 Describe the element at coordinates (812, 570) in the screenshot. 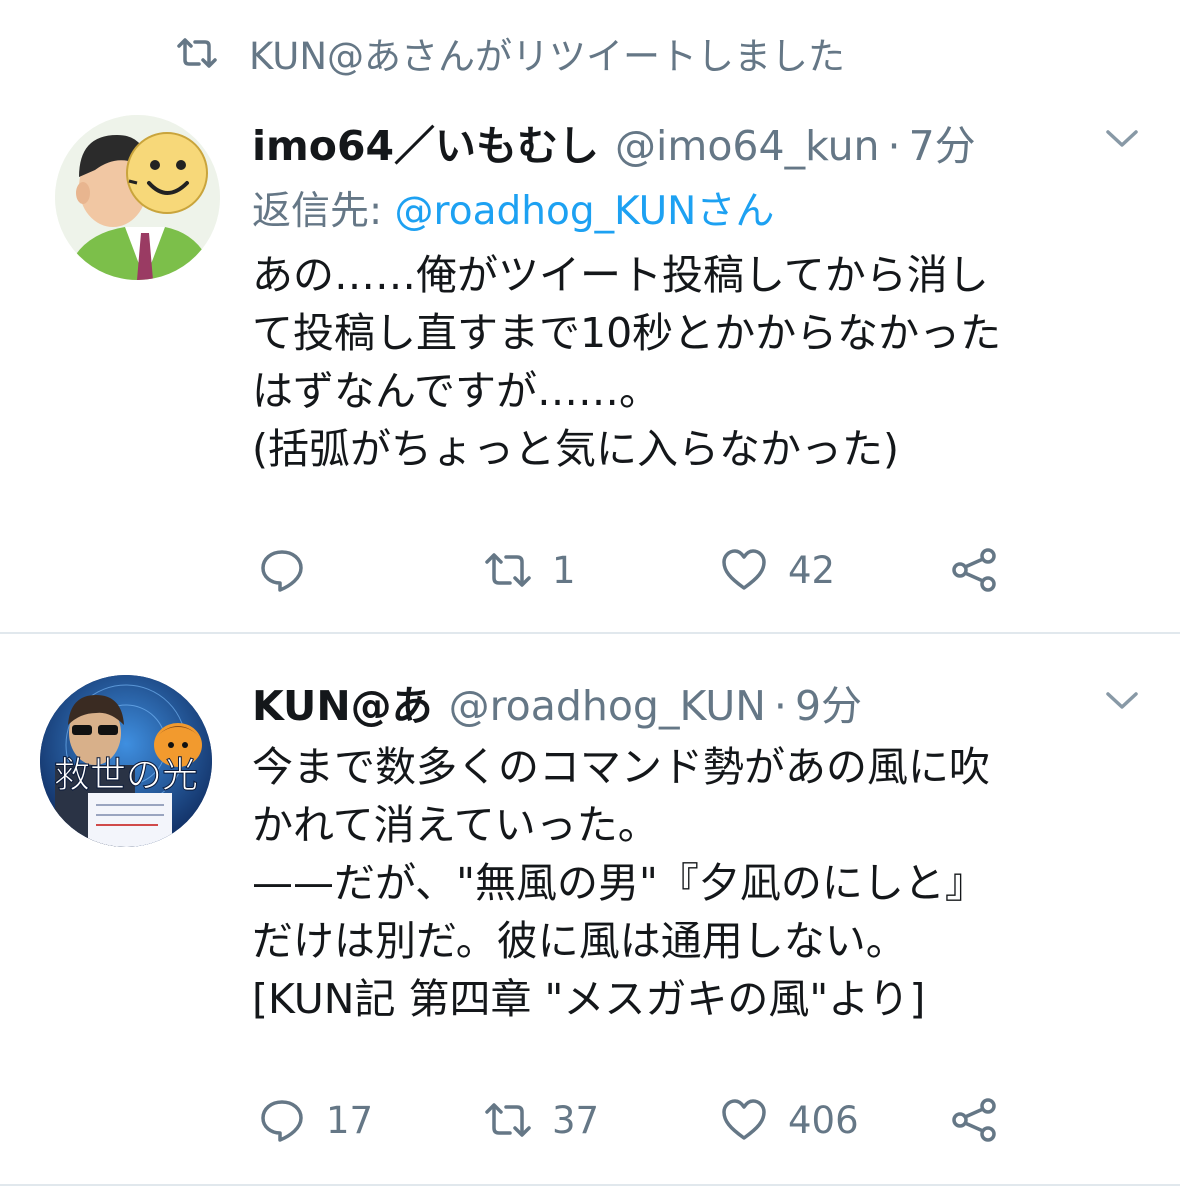

I see `like-count: 42` at that location.